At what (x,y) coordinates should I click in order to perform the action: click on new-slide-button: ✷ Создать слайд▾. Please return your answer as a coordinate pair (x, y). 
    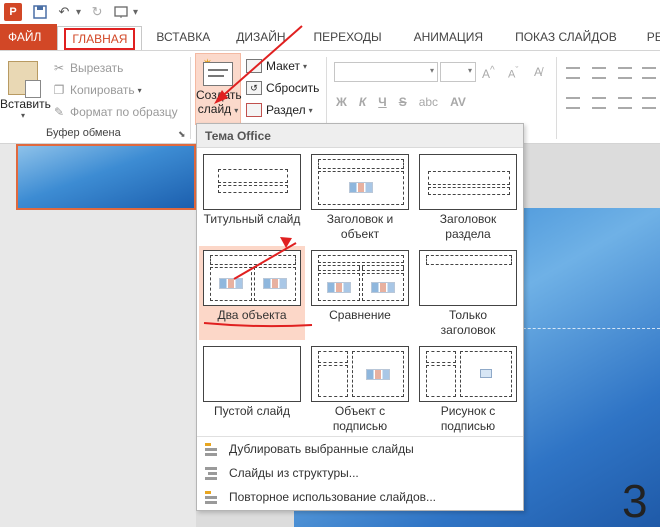
    Looking at the image, I should click on (218, 89).